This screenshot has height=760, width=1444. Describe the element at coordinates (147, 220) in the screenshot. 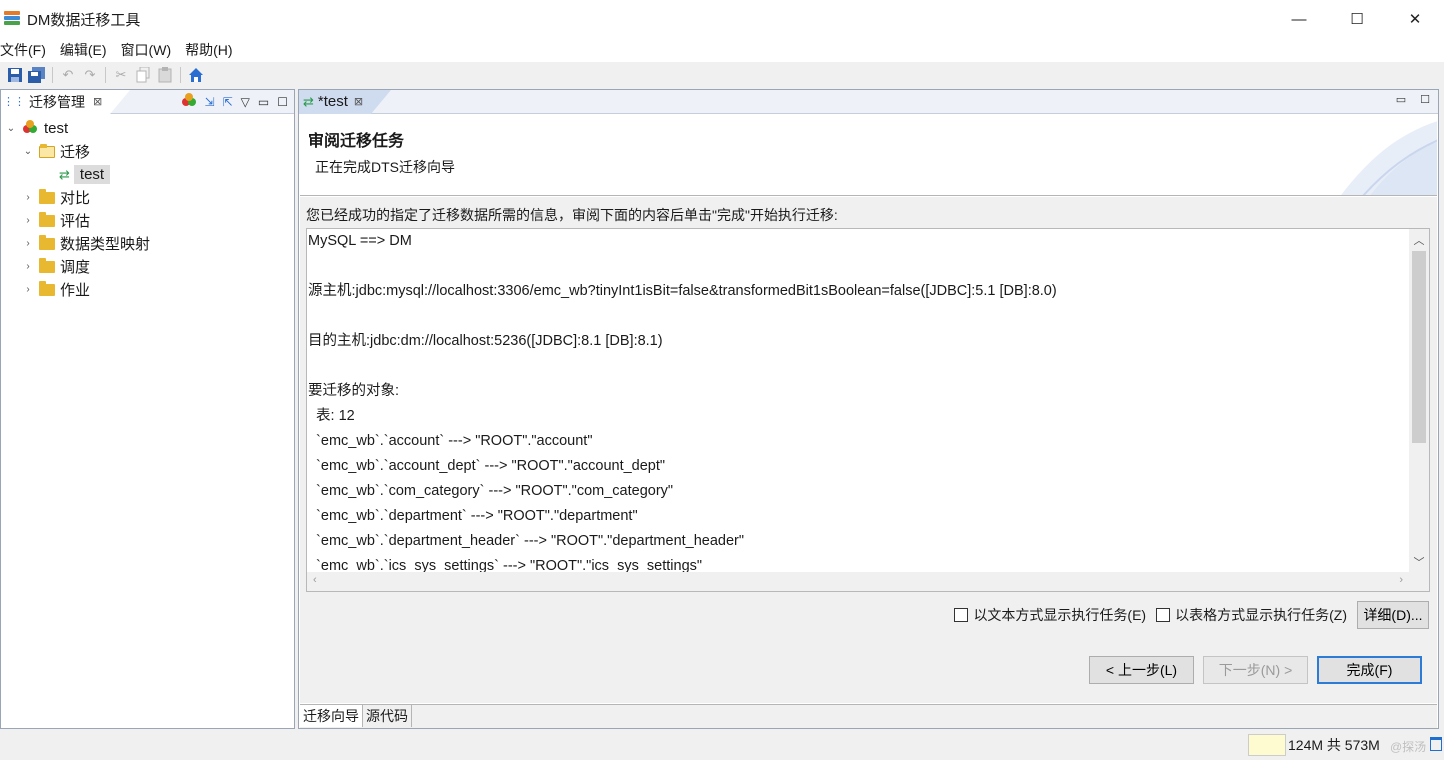

I see `tree-node-evaluate: › 评估` at that location.